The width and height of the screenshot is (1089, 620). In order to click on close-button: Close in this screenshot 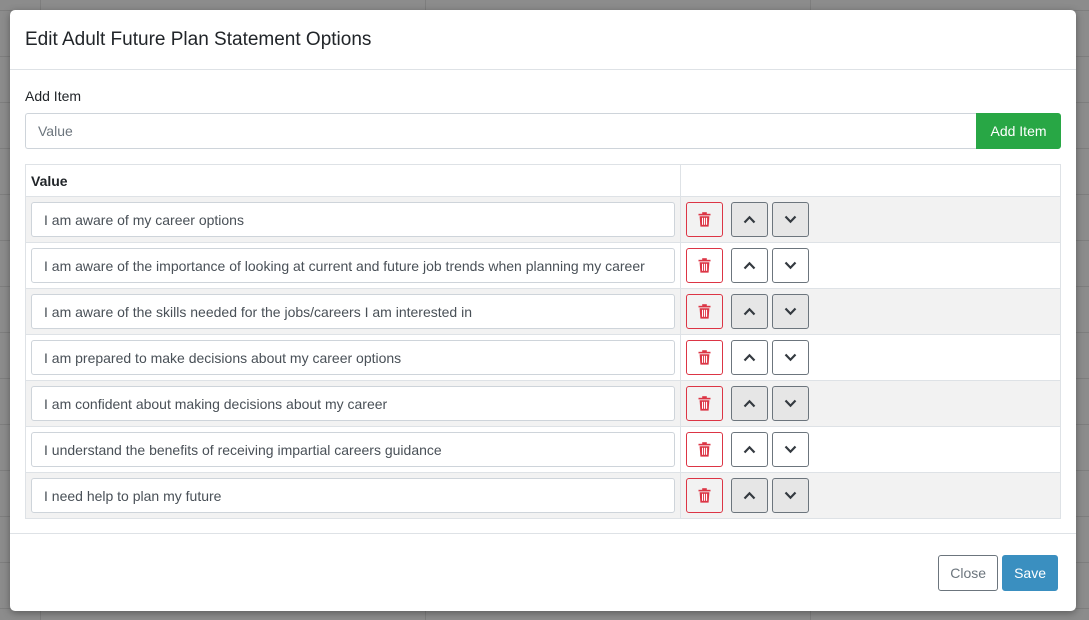, I will do `click(968, 572)`.